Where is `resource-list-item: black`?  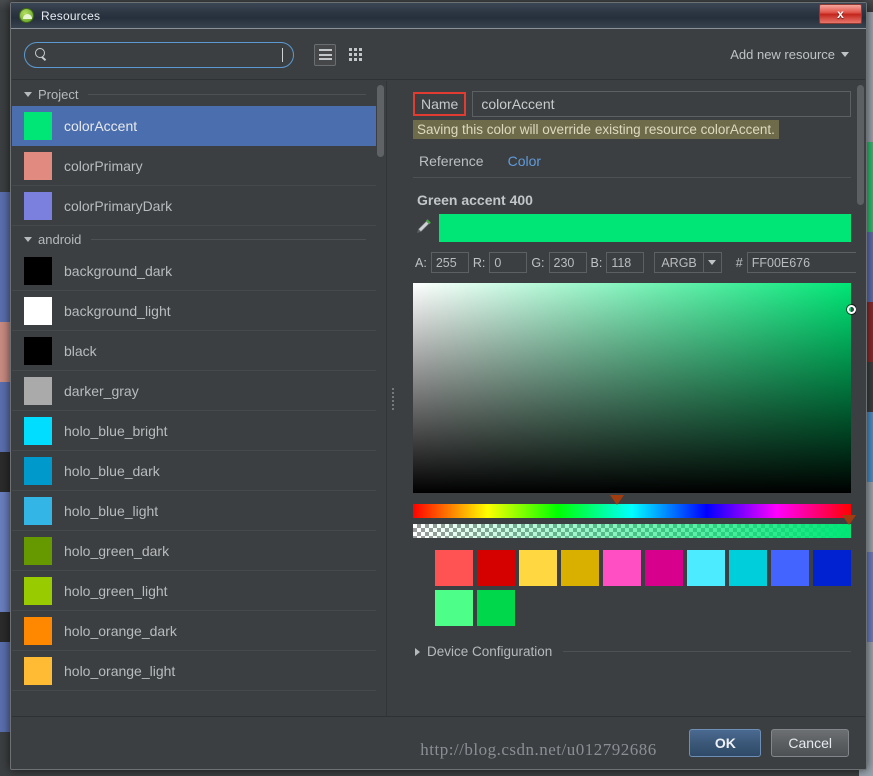
resource-list-item: black is located at coordinates (194, 351).